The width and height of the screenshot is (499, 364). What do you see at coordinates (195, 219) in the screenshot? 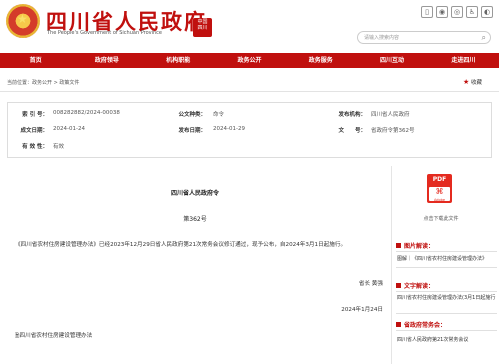
I see `article-number: 第362号` at bounding box center [195, 219].